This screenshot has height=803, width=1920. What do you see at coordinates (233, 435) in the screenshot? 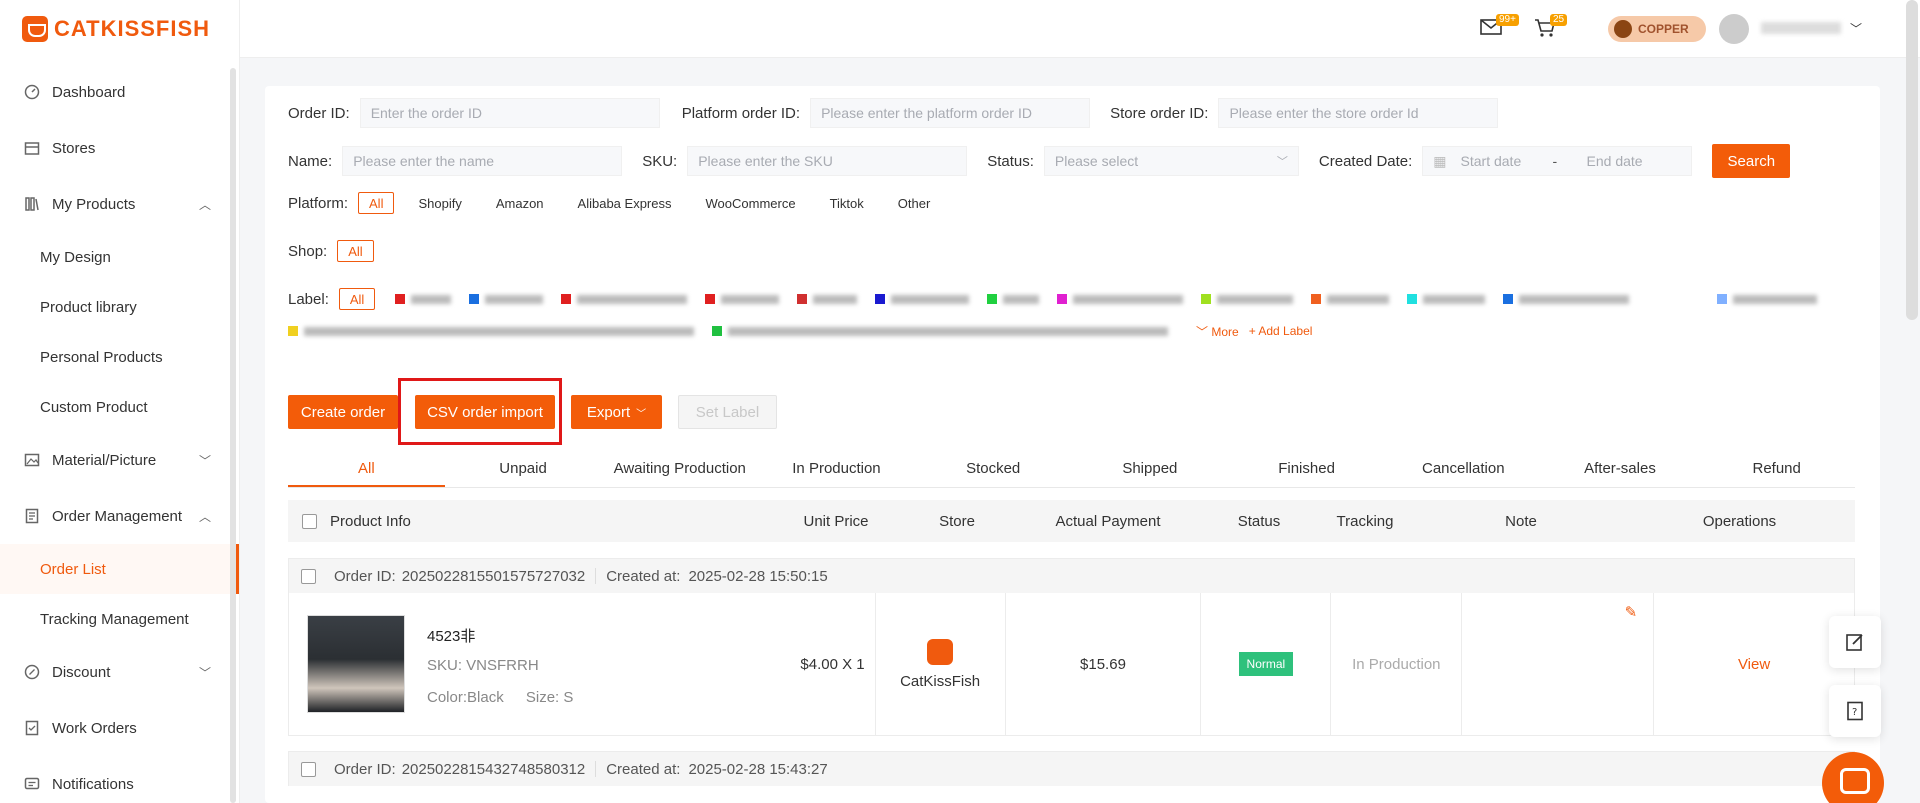
I see `sidebar-scrollbar` at bounding box center [233, 435].